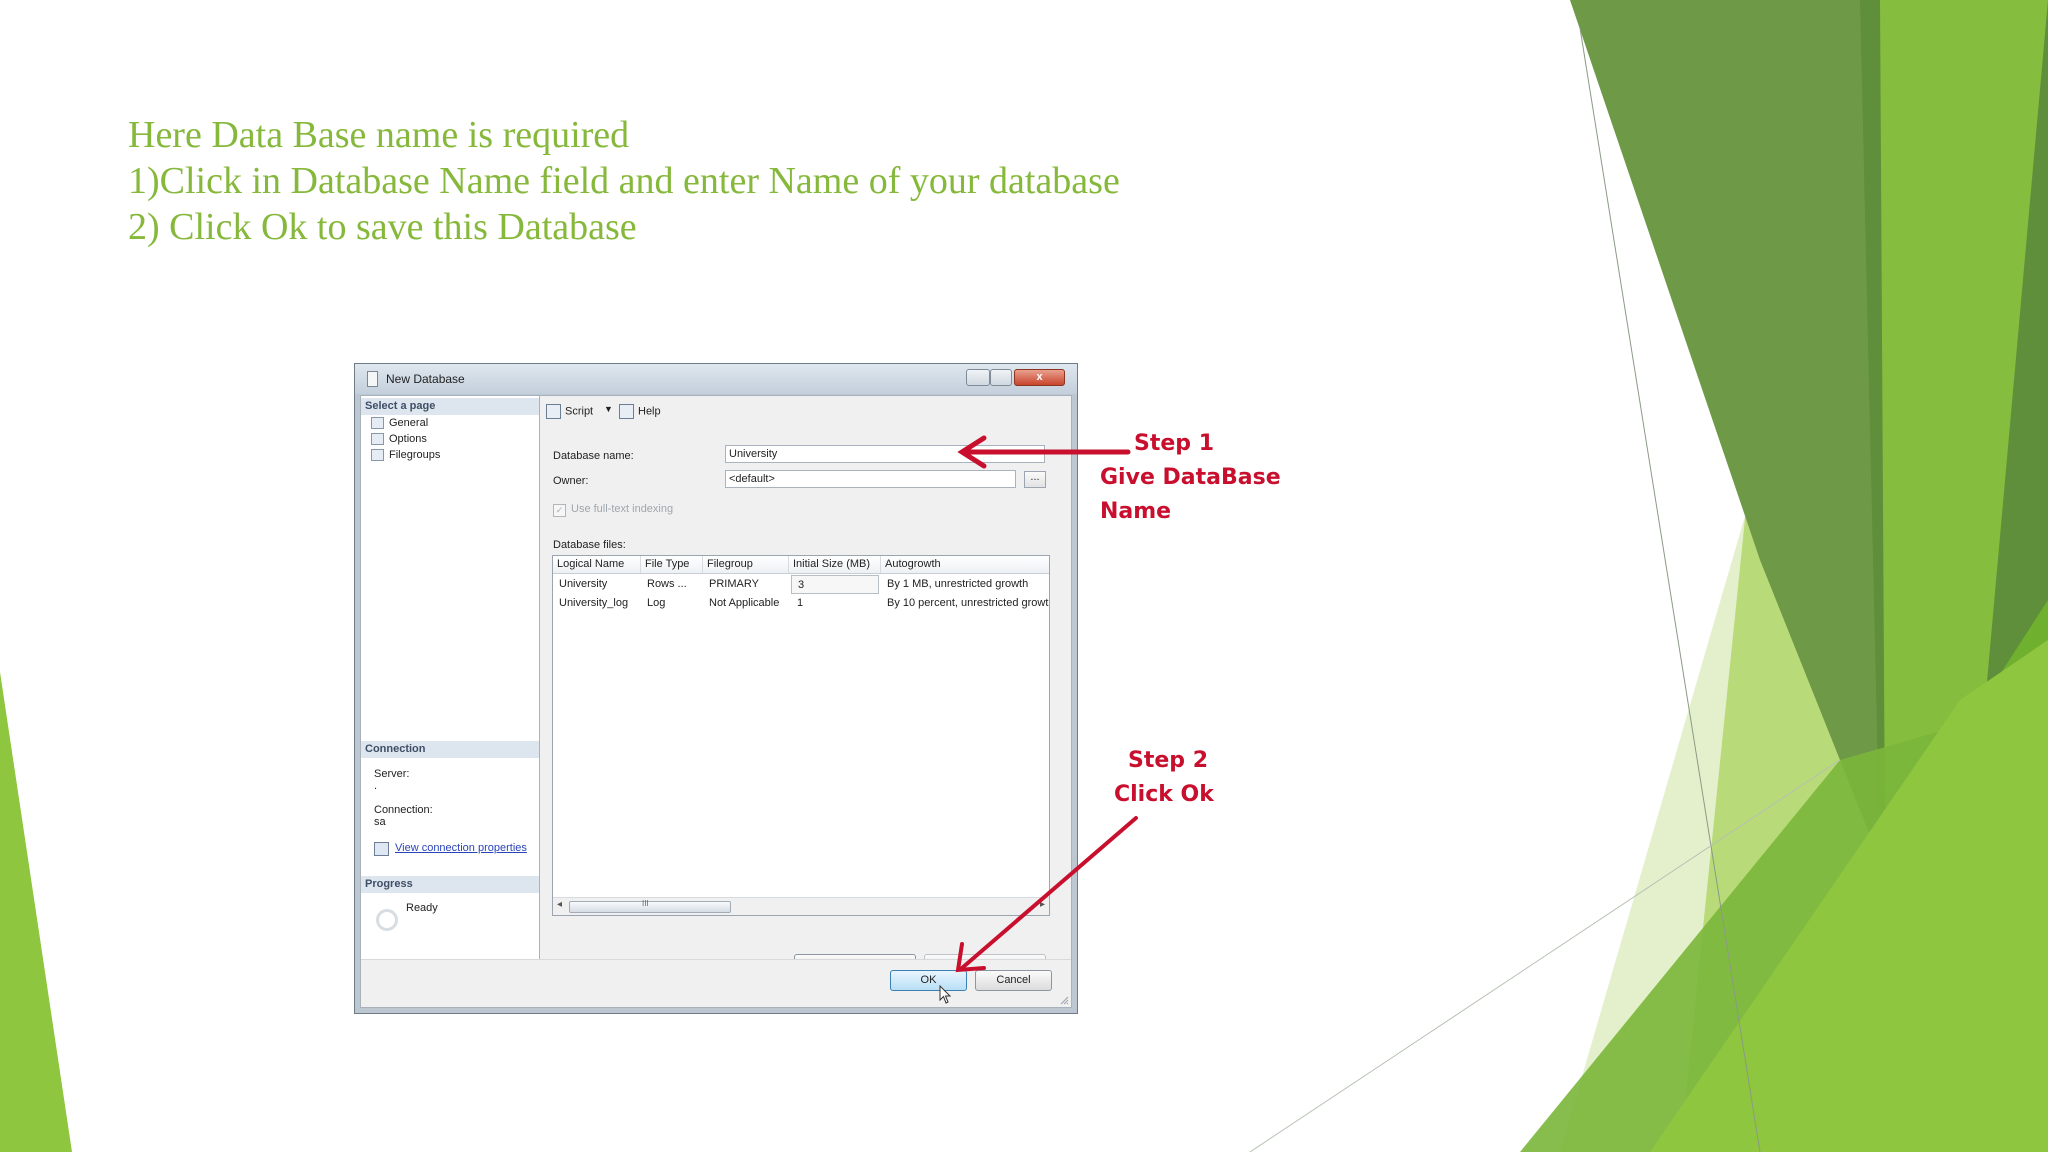 The width and height of the screenshot is (2048, 1152). I want to click on cell-logical-name: University, so click(597, 584).